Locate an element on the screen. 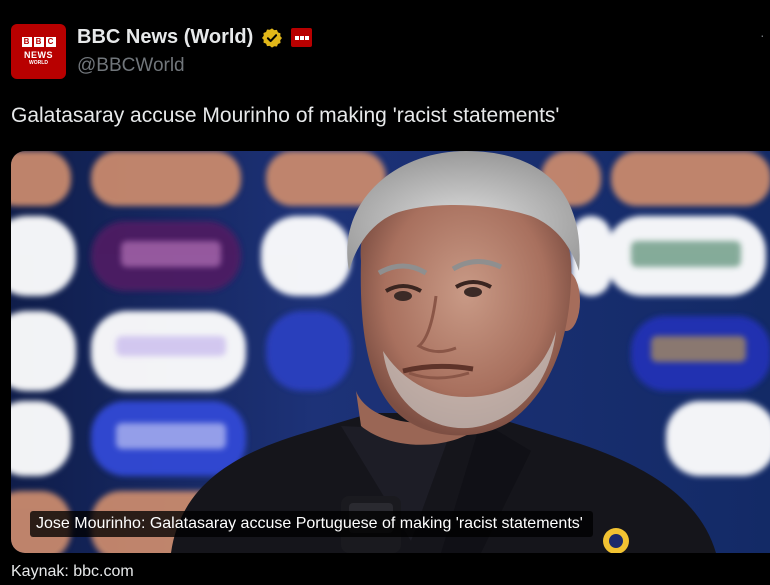  display-name: BBC News (World) is located at coordinates (165, 37).